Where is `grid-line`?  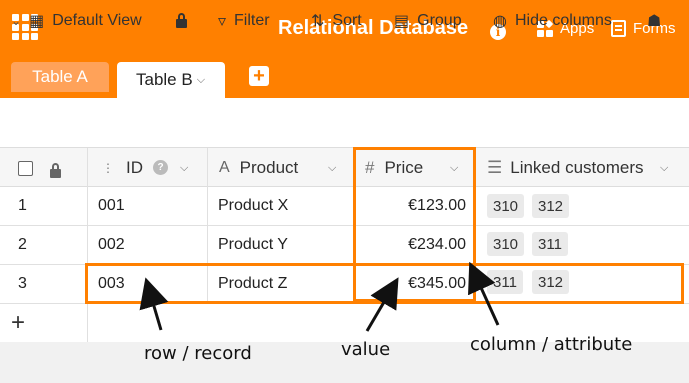 grid-line is located at coordinates (87, 245).